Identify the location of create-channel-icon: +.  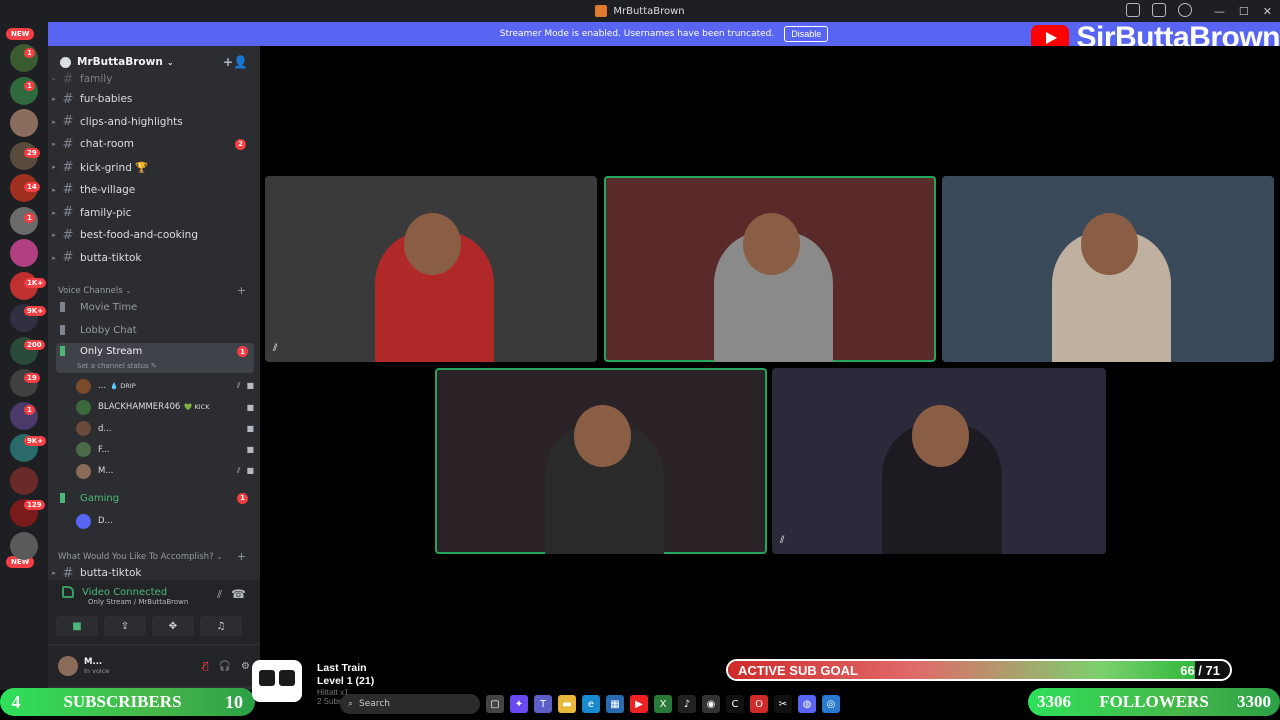
(241, 290).